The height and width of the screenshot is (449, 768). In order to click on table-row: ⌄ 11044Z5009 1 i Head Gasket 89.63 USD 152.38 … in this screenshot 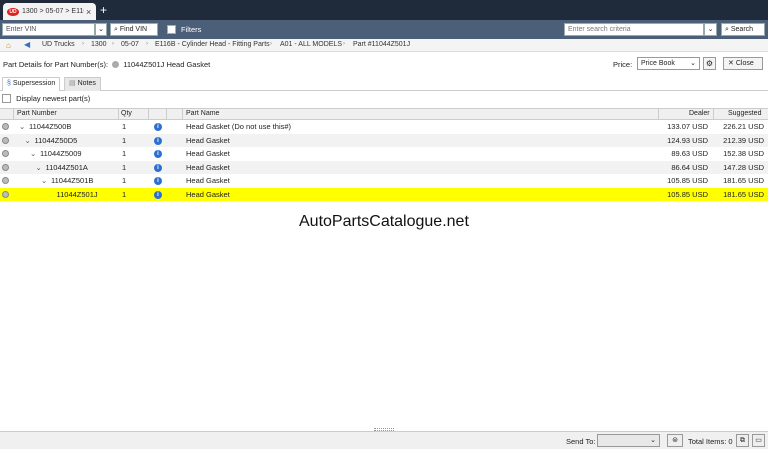, I will do `click(384, 154)`.